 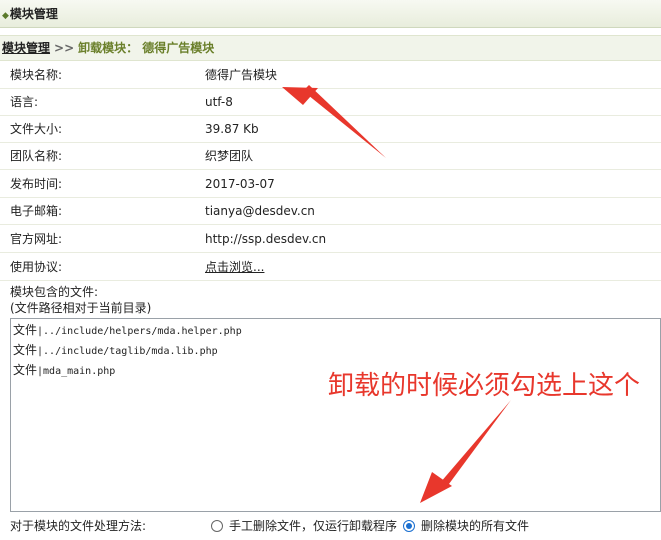 What do you see at coordinates (36, 239) in the screenshot?
I see `info-label: 官方网址:` at bounding box center [36, 239].